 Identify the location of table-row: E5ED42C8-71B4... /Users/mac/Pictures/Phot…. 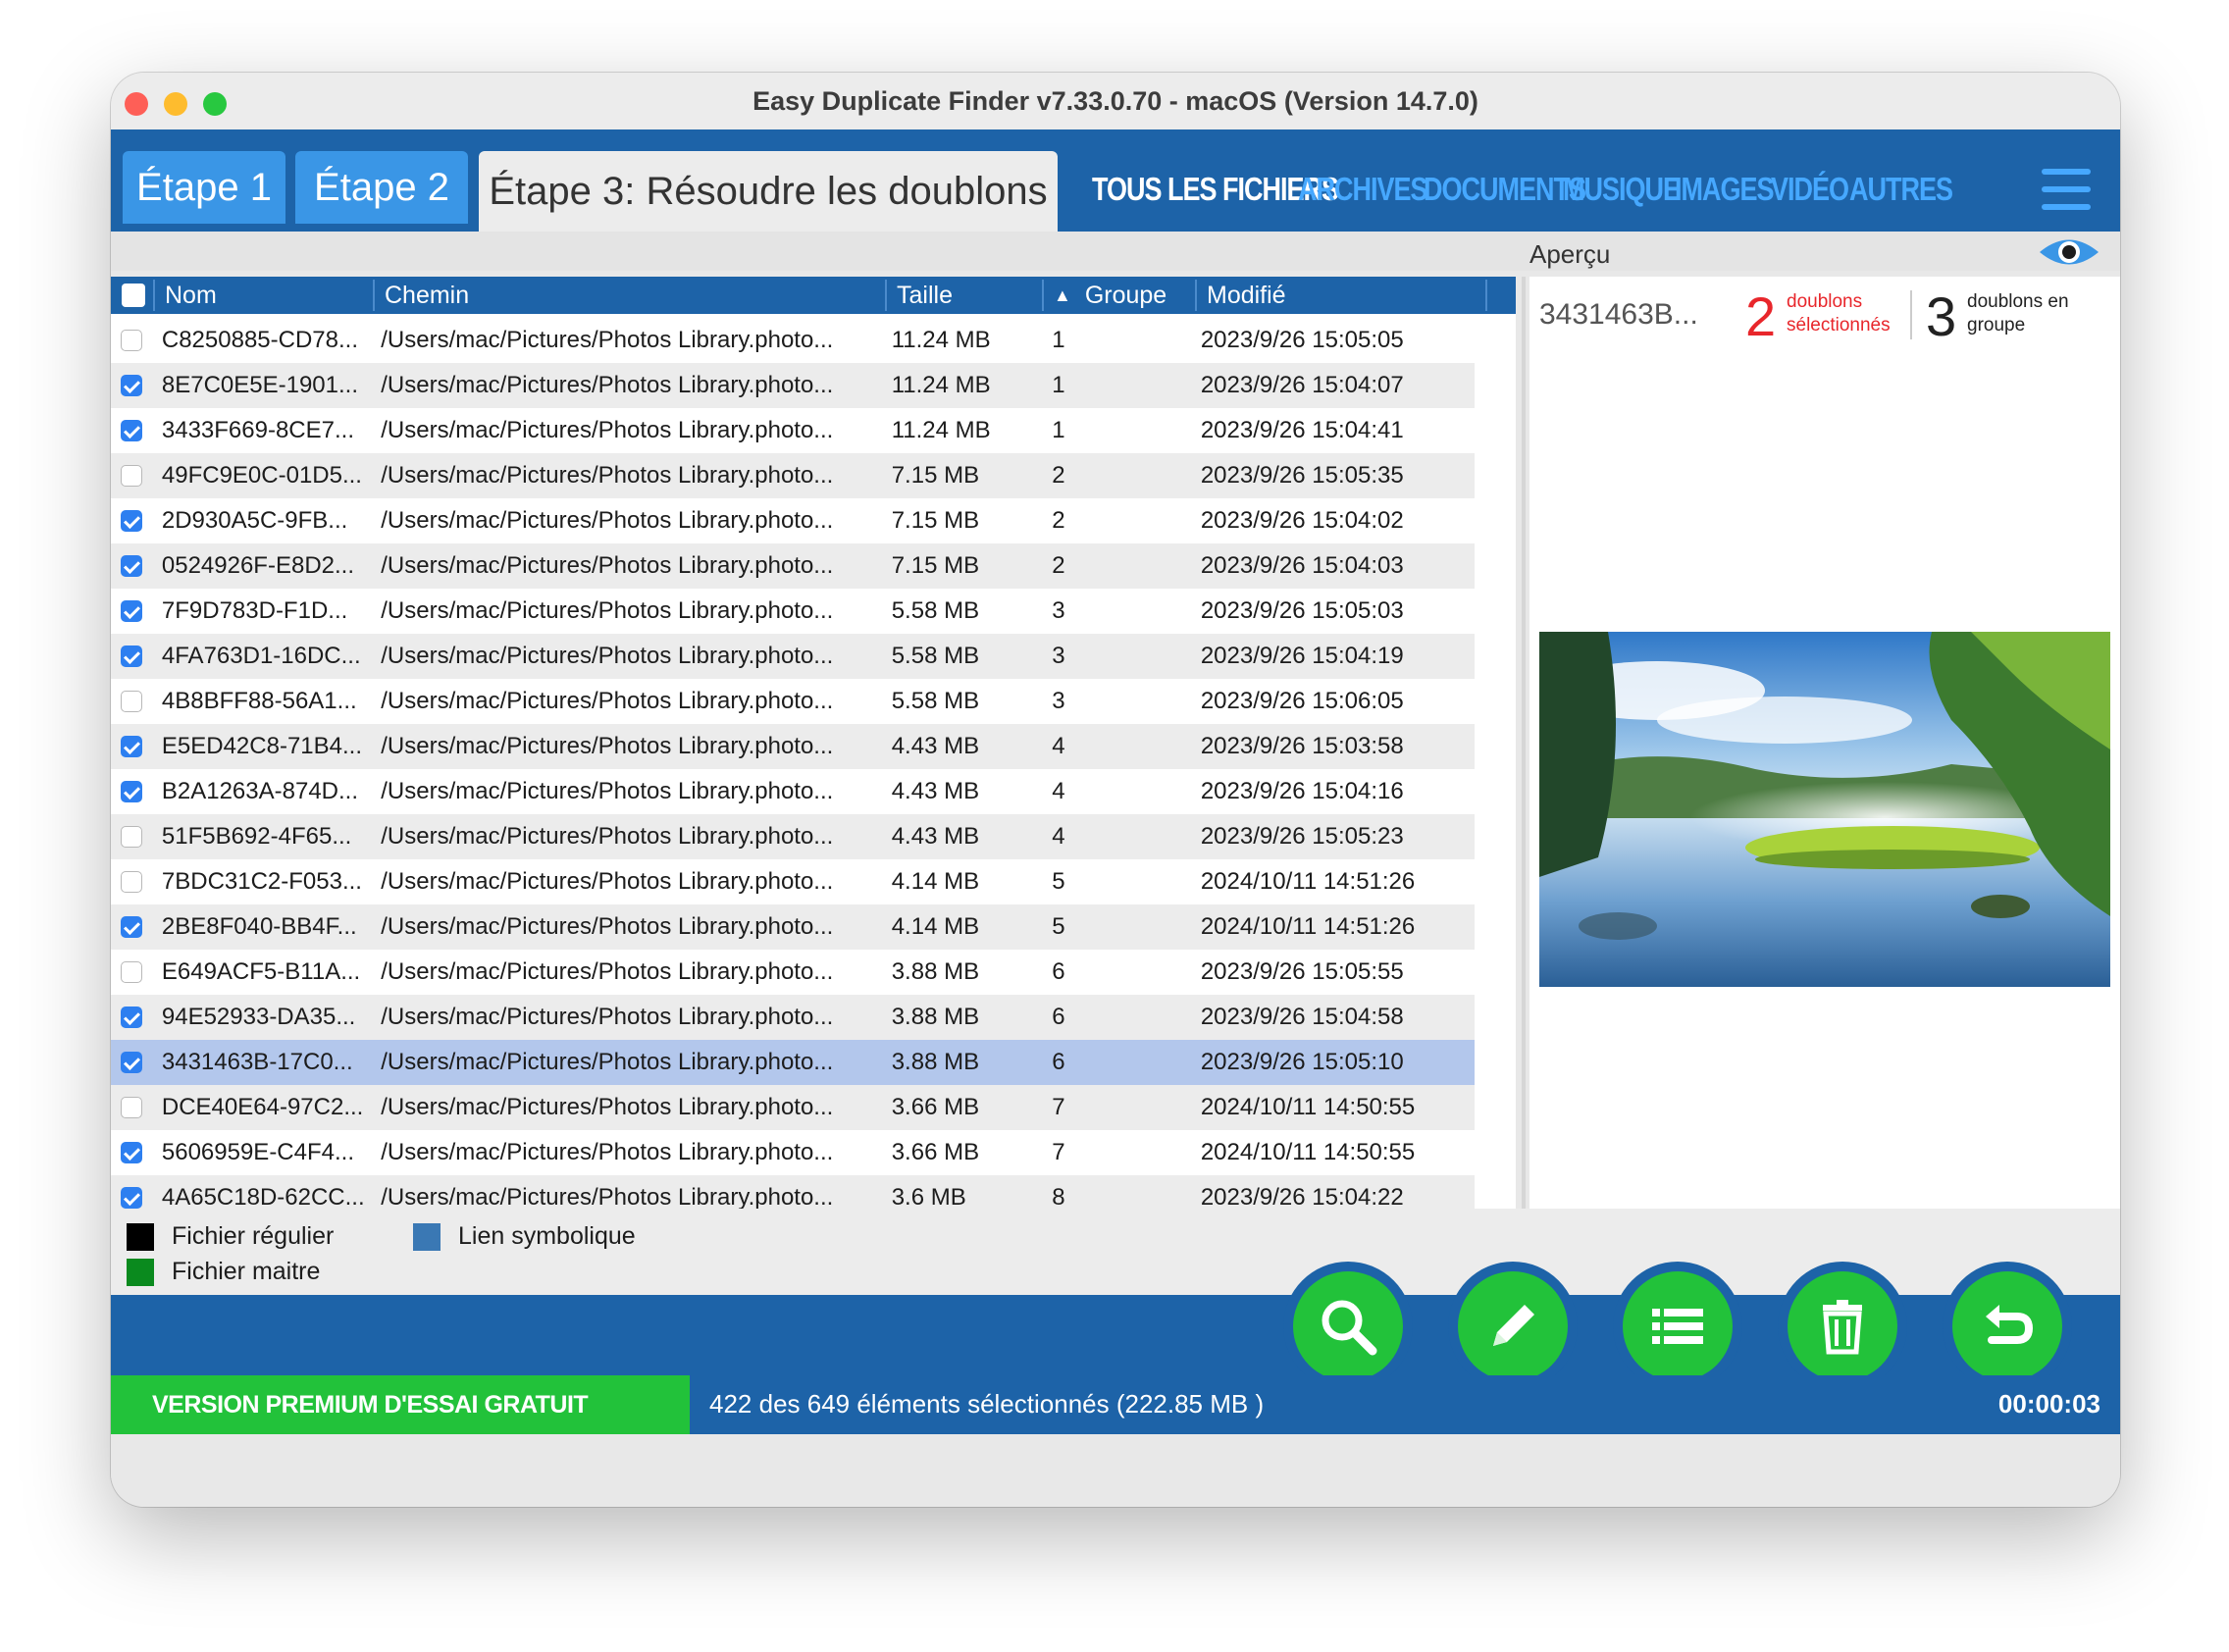
(793, 746).